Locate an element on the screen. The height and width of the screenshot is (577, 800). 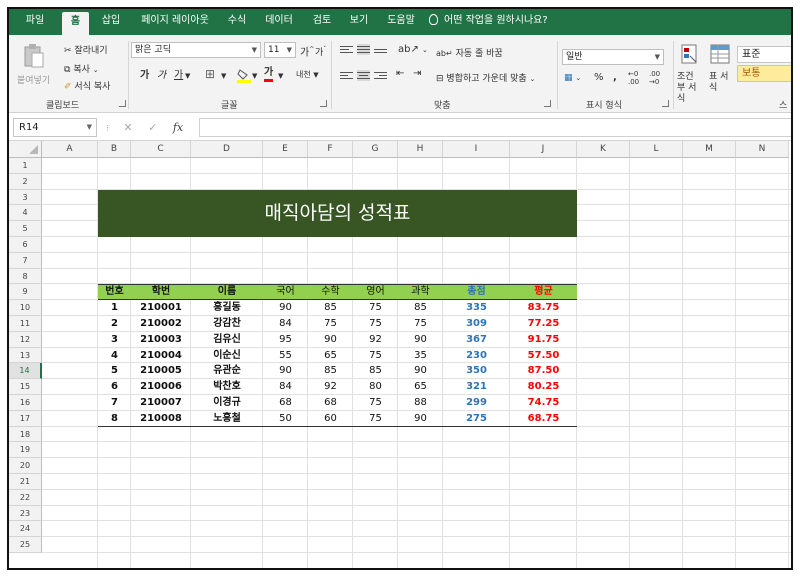
tell-me-search: 어떤 작업을 원하시나요? is located at coordinates (499, 22).